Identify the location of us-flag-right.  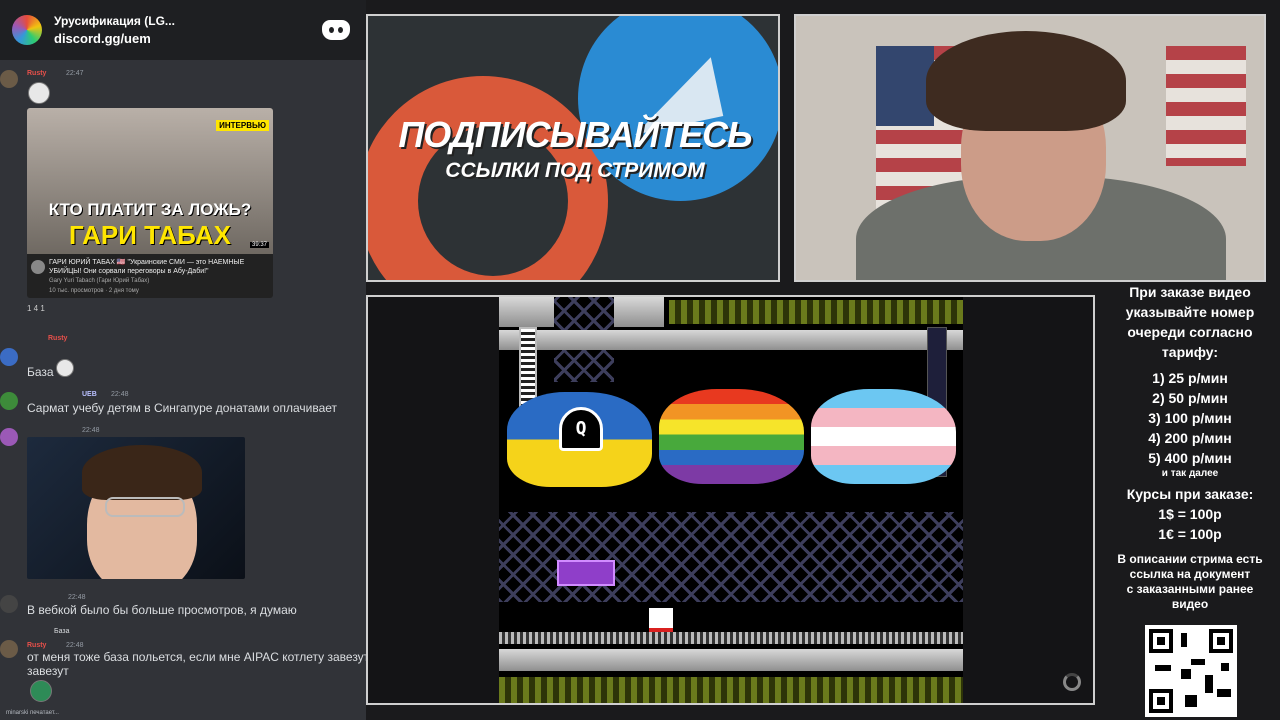
(1206, 106).